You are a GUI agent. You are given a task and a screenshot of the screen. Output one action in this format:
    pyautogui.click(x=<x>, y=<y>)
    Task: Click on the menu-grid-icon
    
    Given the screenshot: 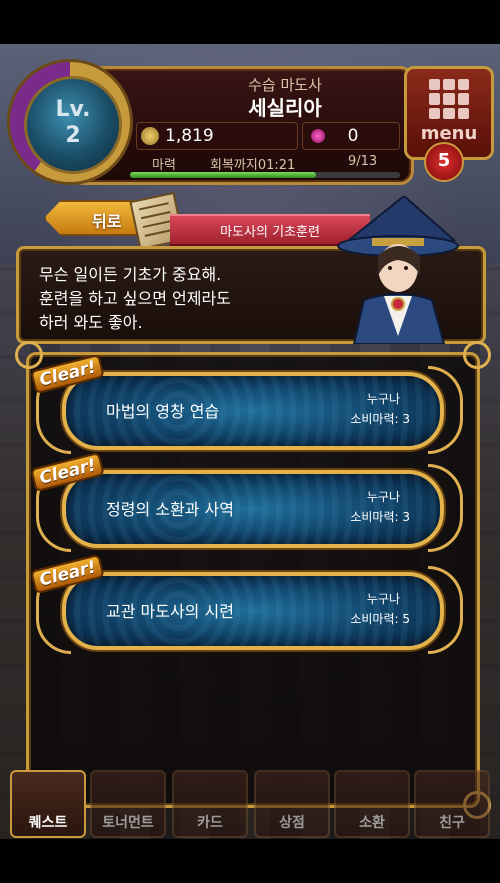 What is the action you would take?
    pyautogui.click(x=449, y=99)
    